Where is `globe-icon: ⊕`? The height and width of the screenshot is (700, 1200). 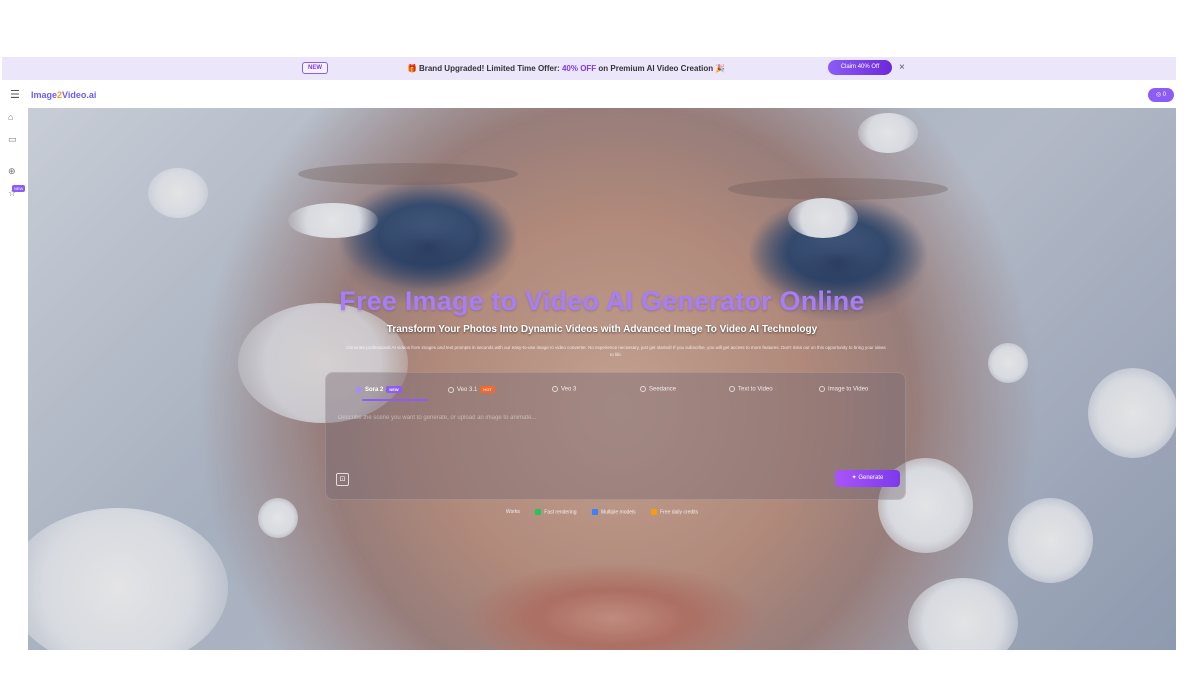 globe-icon: ⊕ is located at coordinates (12, 171).